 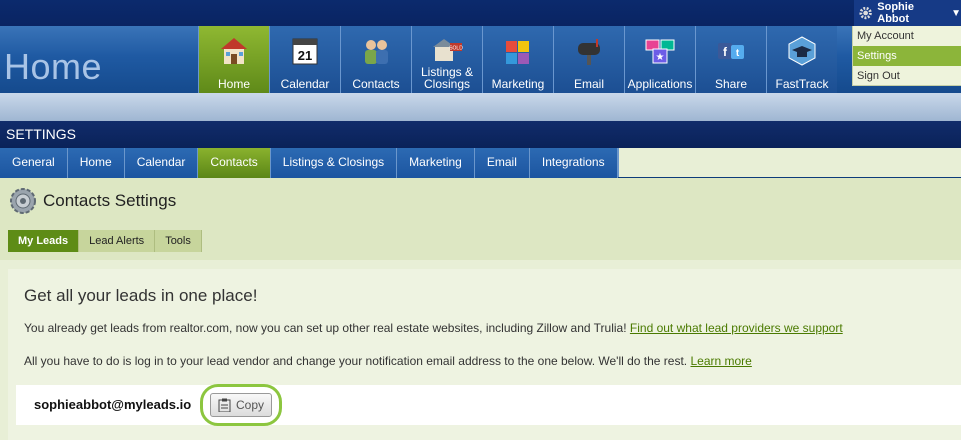 I want to click on lead-providers-link: Find out what lead providers we support, so click(x=736, y=328).